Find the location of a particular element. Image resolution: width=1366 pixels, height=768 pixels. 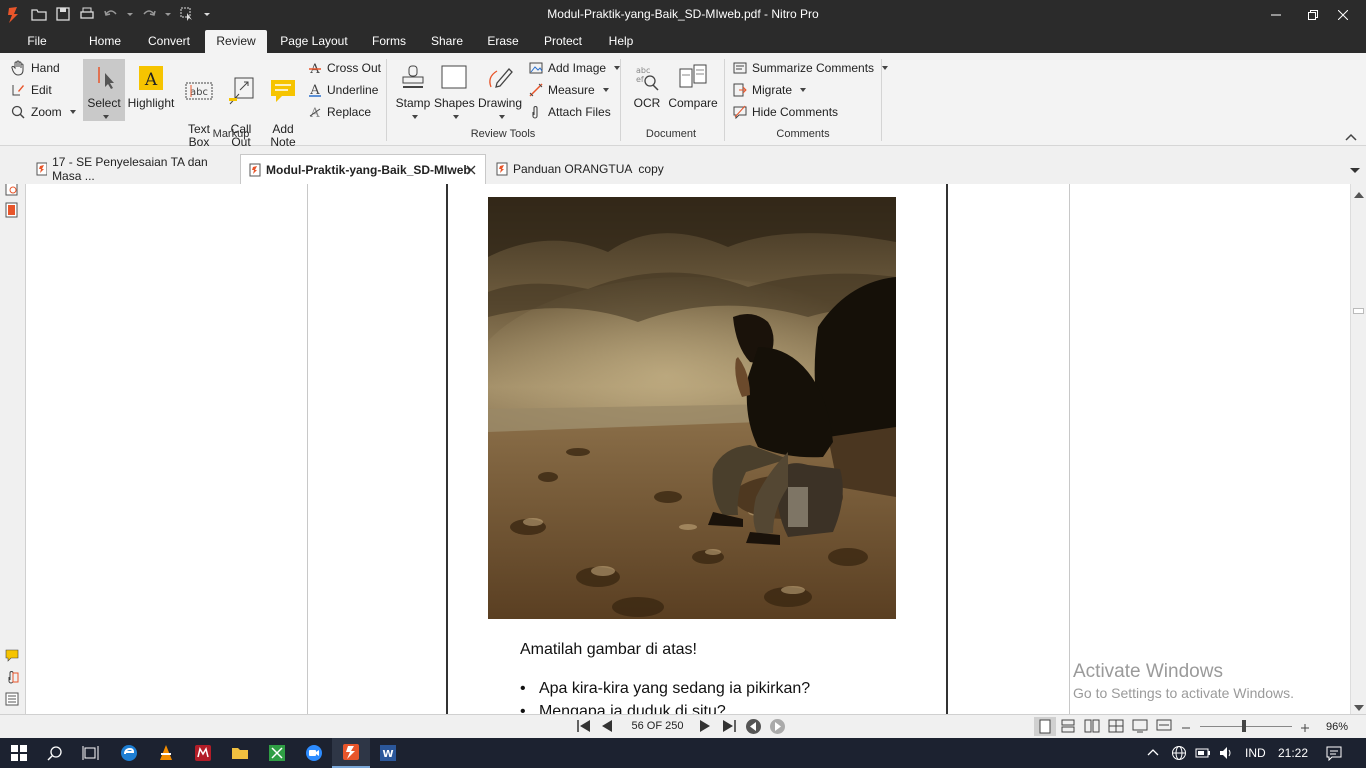

replace-icon: A is located at coordinates (314, 112).